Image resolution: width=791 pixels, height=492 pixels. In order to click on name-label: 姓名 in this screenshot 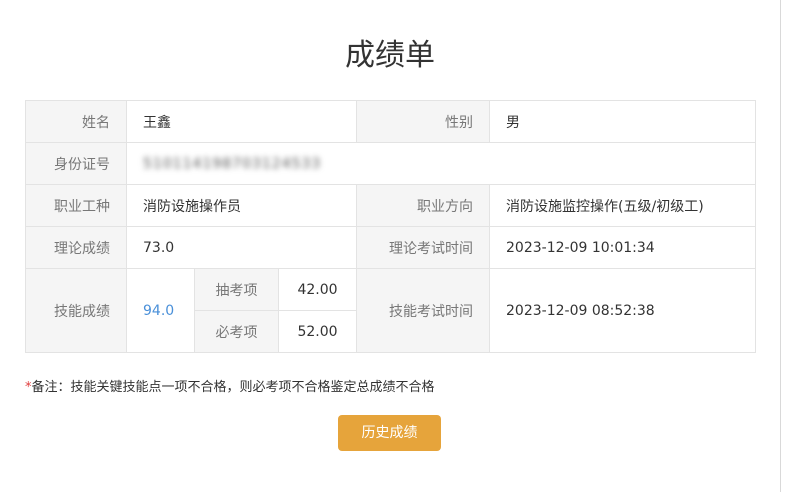, I will do `click(76, 121)`.